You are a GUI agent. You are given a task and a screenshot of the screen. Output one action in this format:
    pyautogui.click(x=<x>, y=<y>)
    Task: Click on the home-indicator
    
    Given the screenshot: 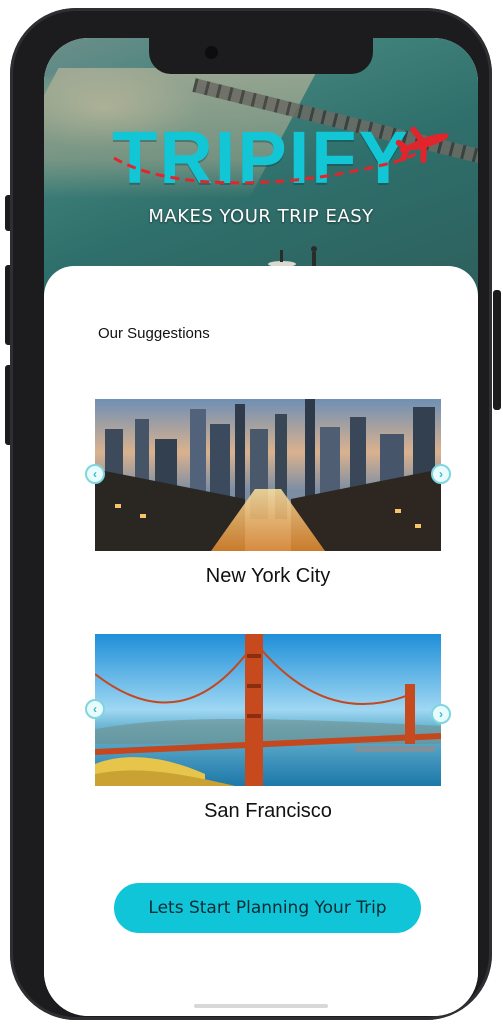 What is the action you would take?
    pyautogui.click(x=261, y=1006)
    